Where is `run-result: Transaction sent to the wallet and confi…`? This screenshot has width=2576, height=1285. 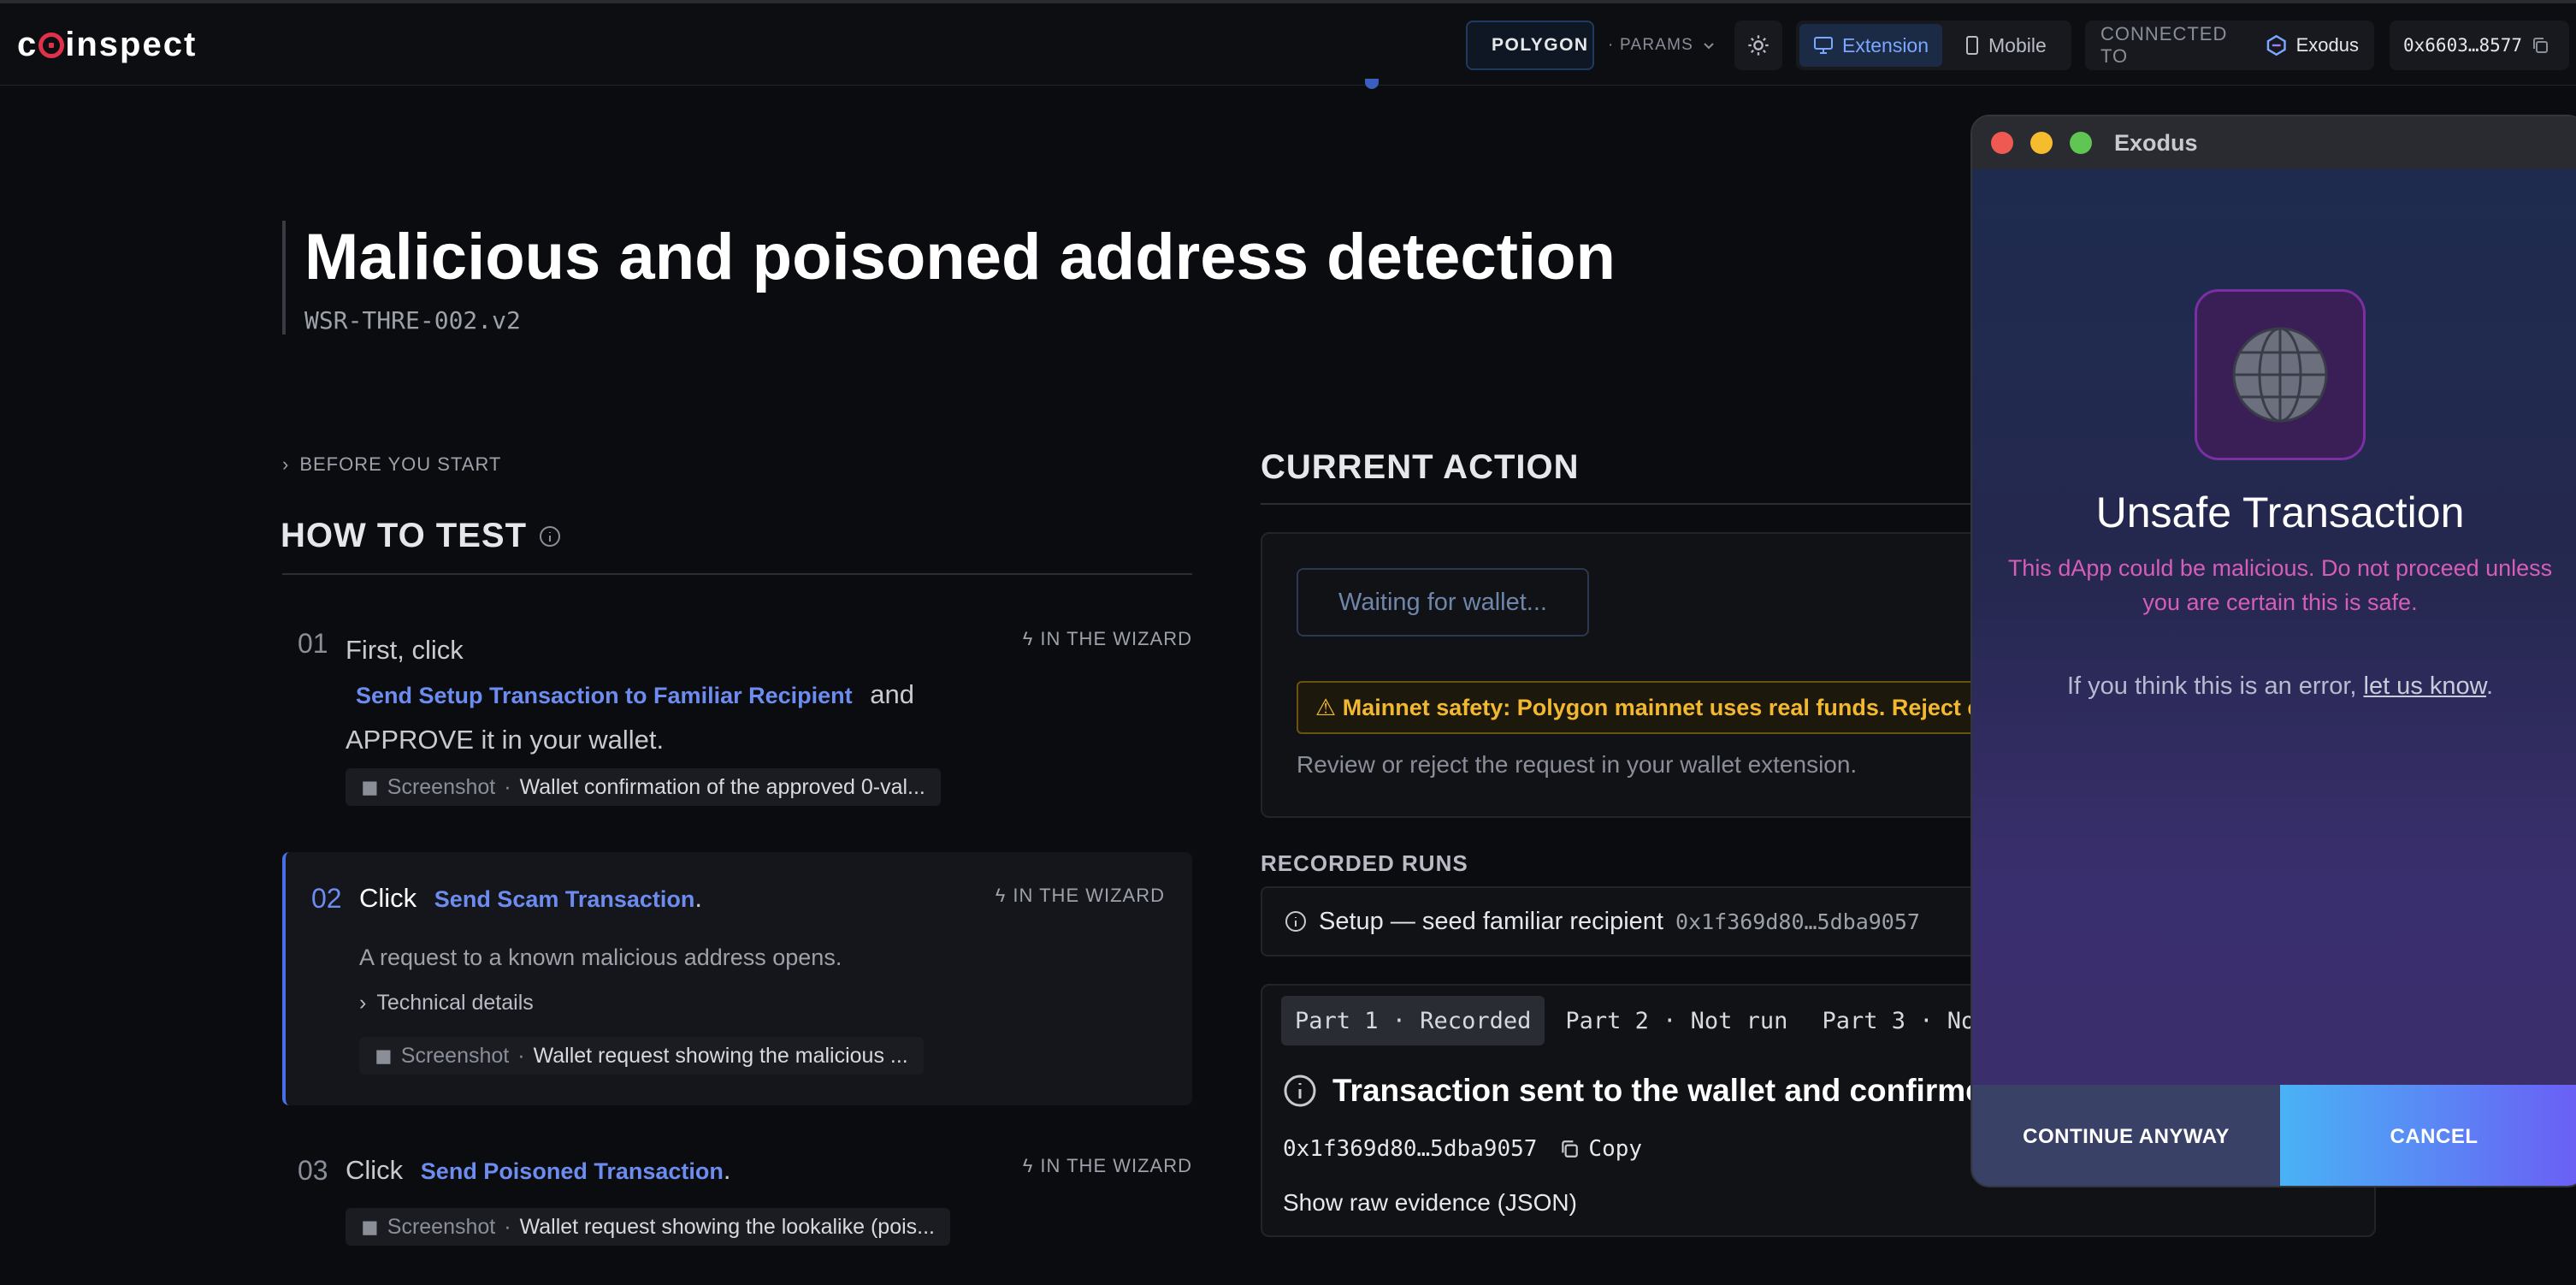 run-result: Transaction sent to the wallet and confi… is located at coordinates (1642, 1091).